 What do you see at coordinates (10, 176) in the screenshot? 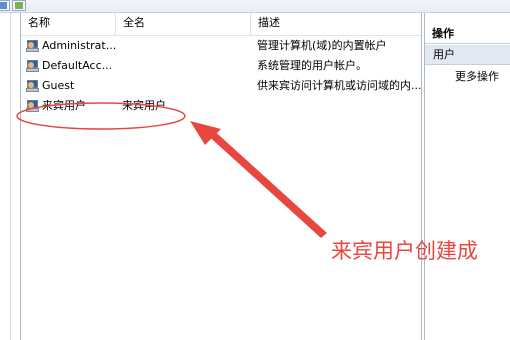
I see `navigation-pane` at bounding box center [10, 176].